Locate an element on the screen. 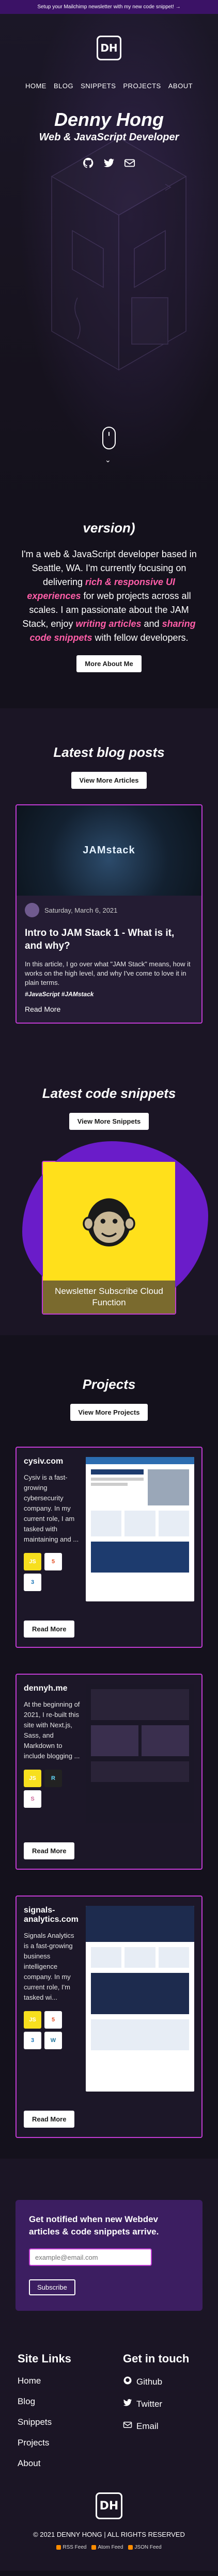 This screenshot has height=2576, width=218. chevron-down-icon: ⌄ is located at coordinates (108, 460).